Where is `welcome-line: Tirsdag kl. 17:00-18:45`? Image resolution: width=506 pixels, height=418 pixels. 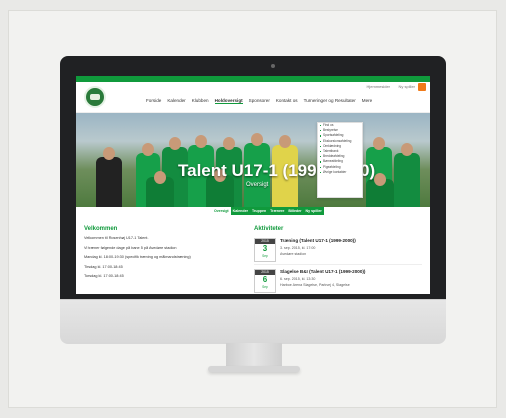
welcome-line: Tirsdag kl. 17:00-18:45 is located at coordinates (103, 266).